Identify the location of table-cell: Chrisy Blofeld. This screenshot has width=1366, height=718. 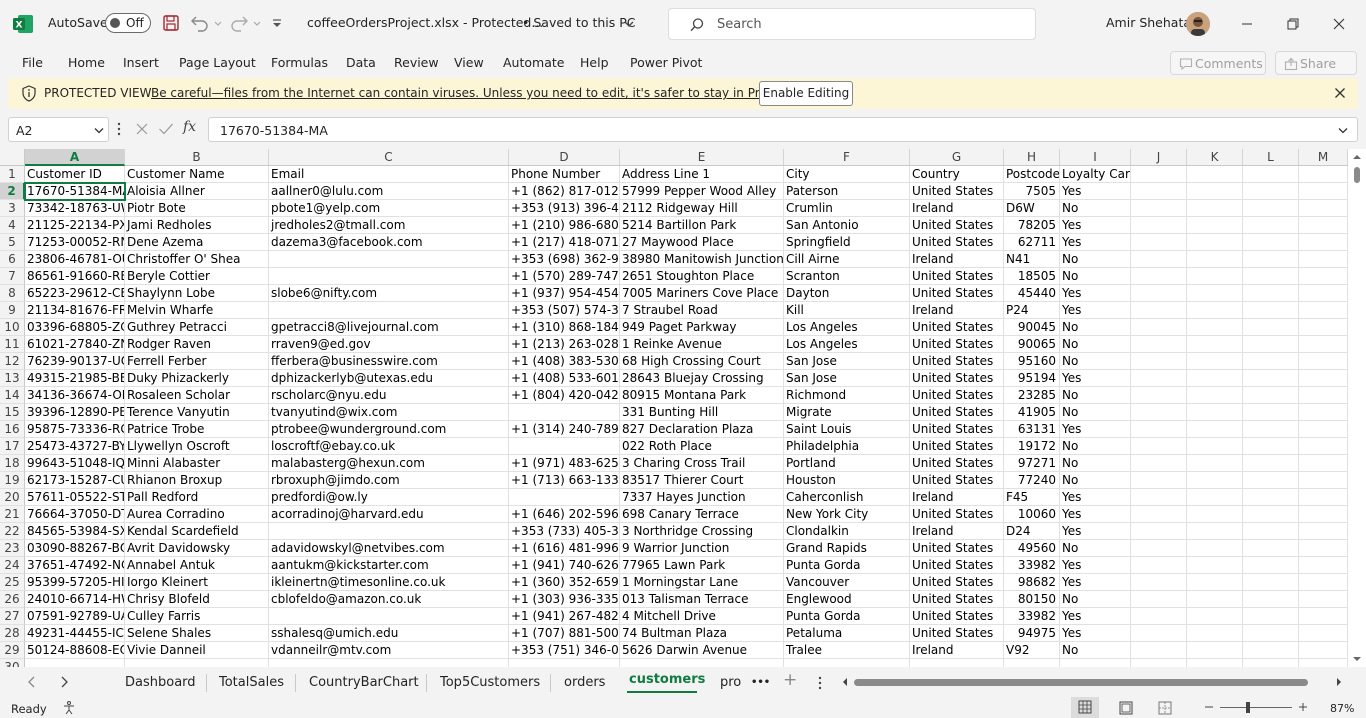
(197, 599).